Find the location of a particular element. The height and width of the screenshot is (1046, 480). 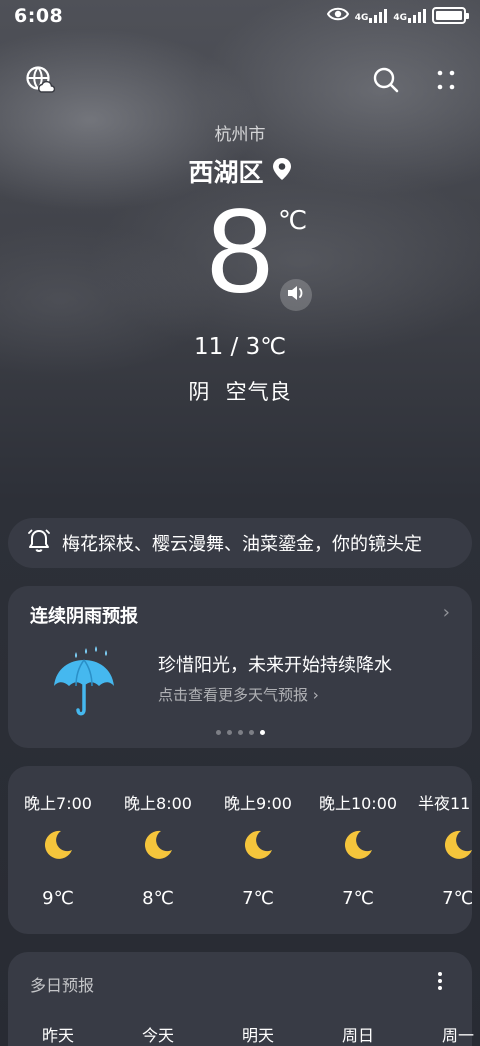

speaker-button is located at coordinates (296, 295).